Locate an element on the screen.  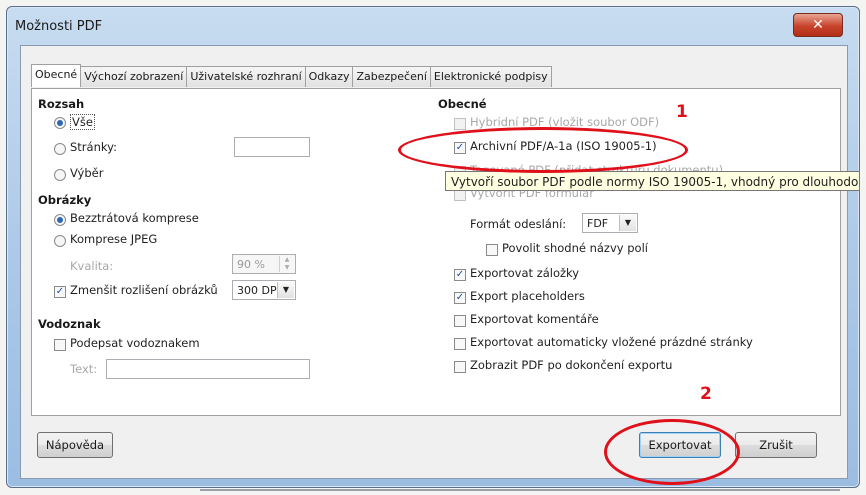
dialog-title: Možnosti PDF is located at coordinates (59, 26).